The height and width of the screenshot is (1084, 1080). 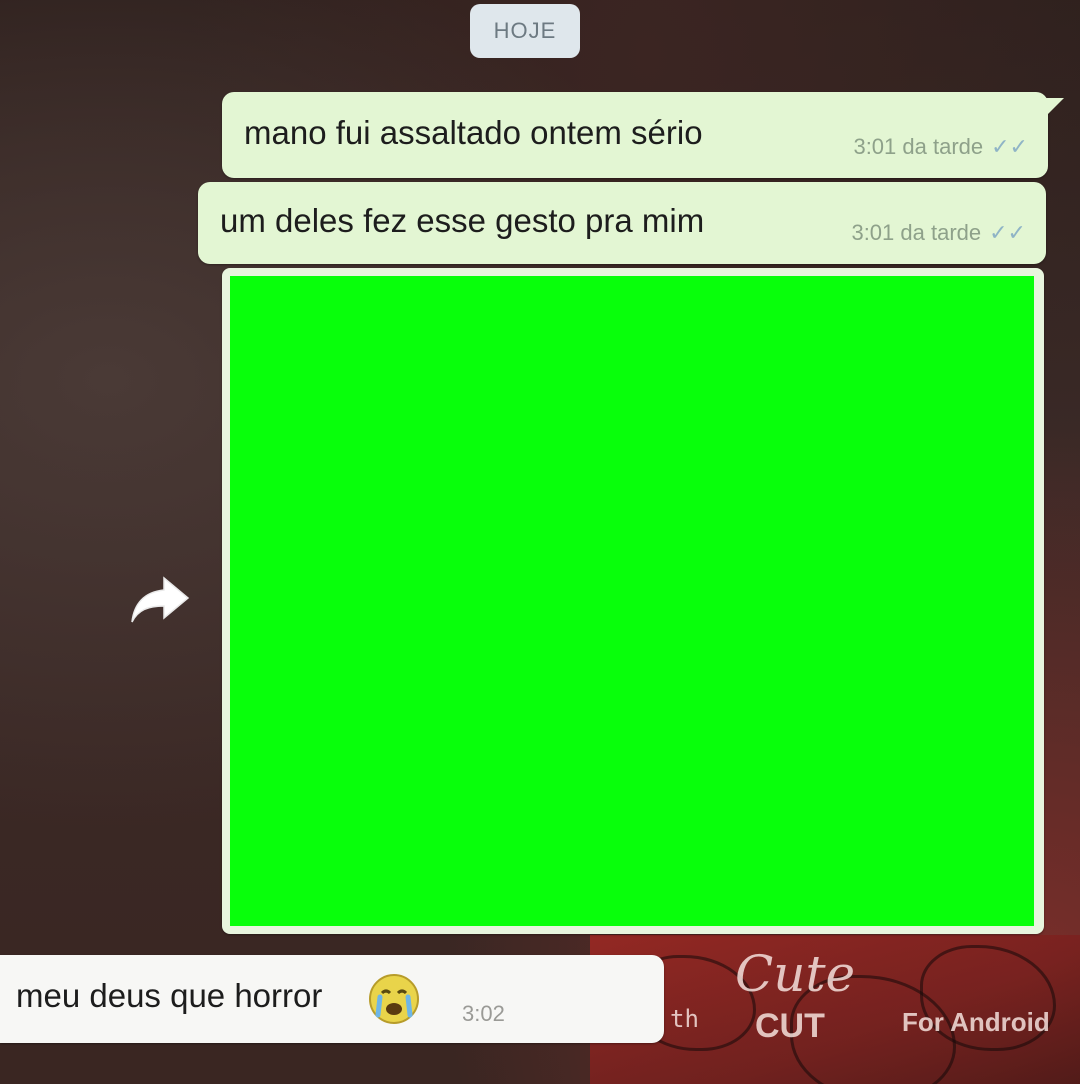 I want to click on crying-face-icon-graphic, so click(x=394, y=999).